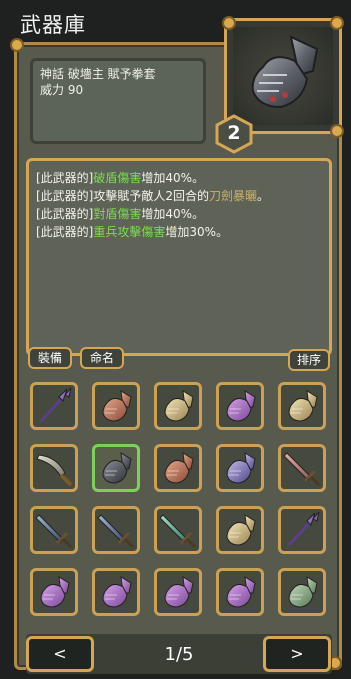 The height and width of the screenshot is (679, 351). What do you see at coordinates (233, 196) in the screenshot?
I see `effect-keyword: 刀劍暴曬` at bounding box center [233, 196].